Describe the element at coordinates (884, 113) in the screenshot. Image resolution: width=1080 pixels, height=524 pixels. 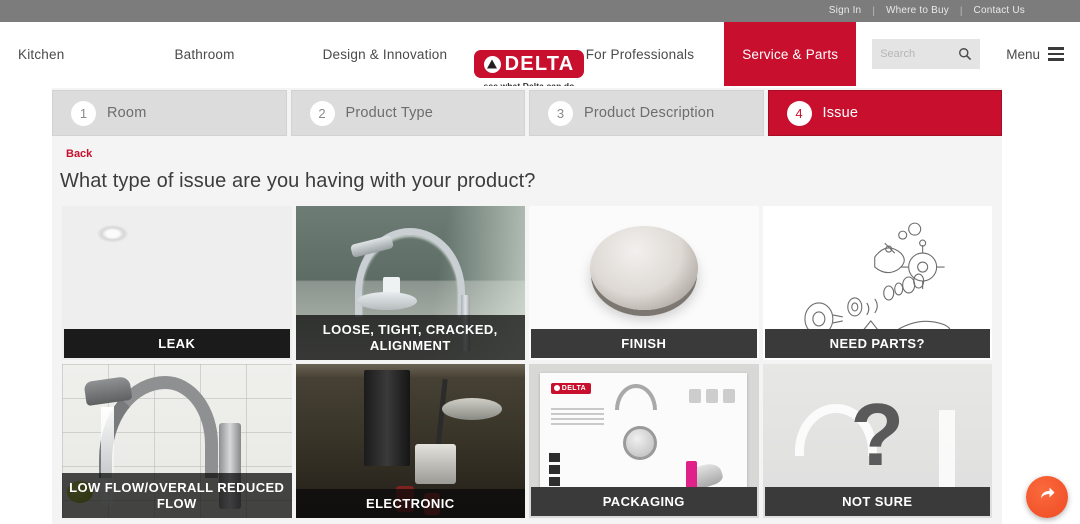
I see `step-issue: 4 Issue` at that location.